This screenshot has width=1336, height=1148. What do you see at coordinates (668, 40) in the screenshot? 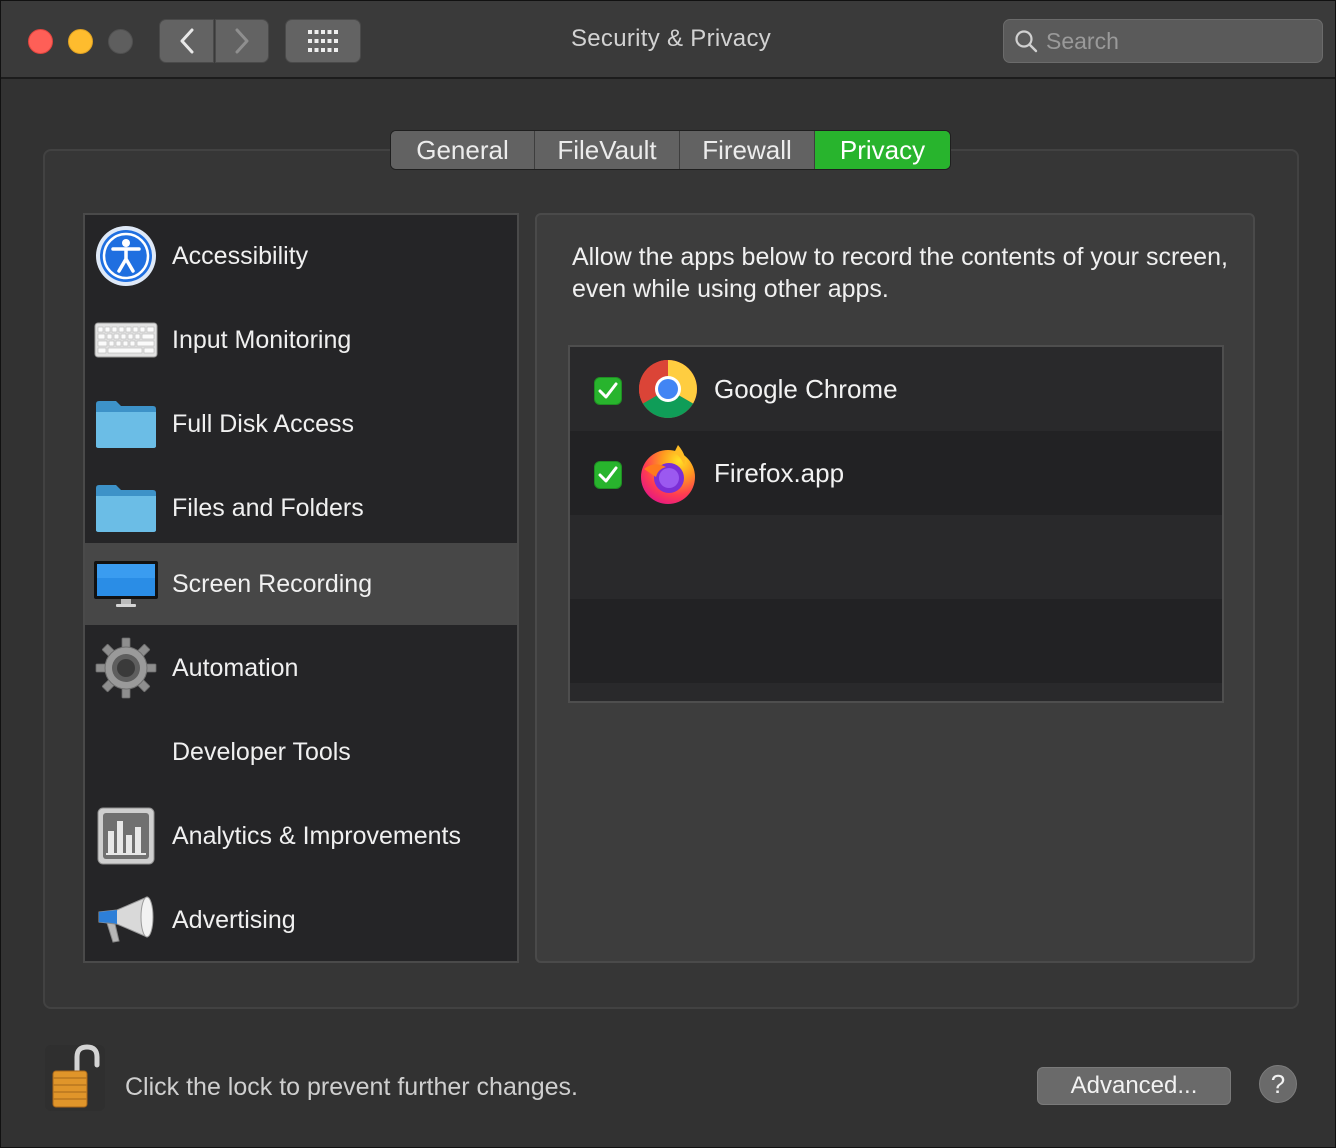
I see `title-bar: Security & Privacy` at bounding box center [668, 40].